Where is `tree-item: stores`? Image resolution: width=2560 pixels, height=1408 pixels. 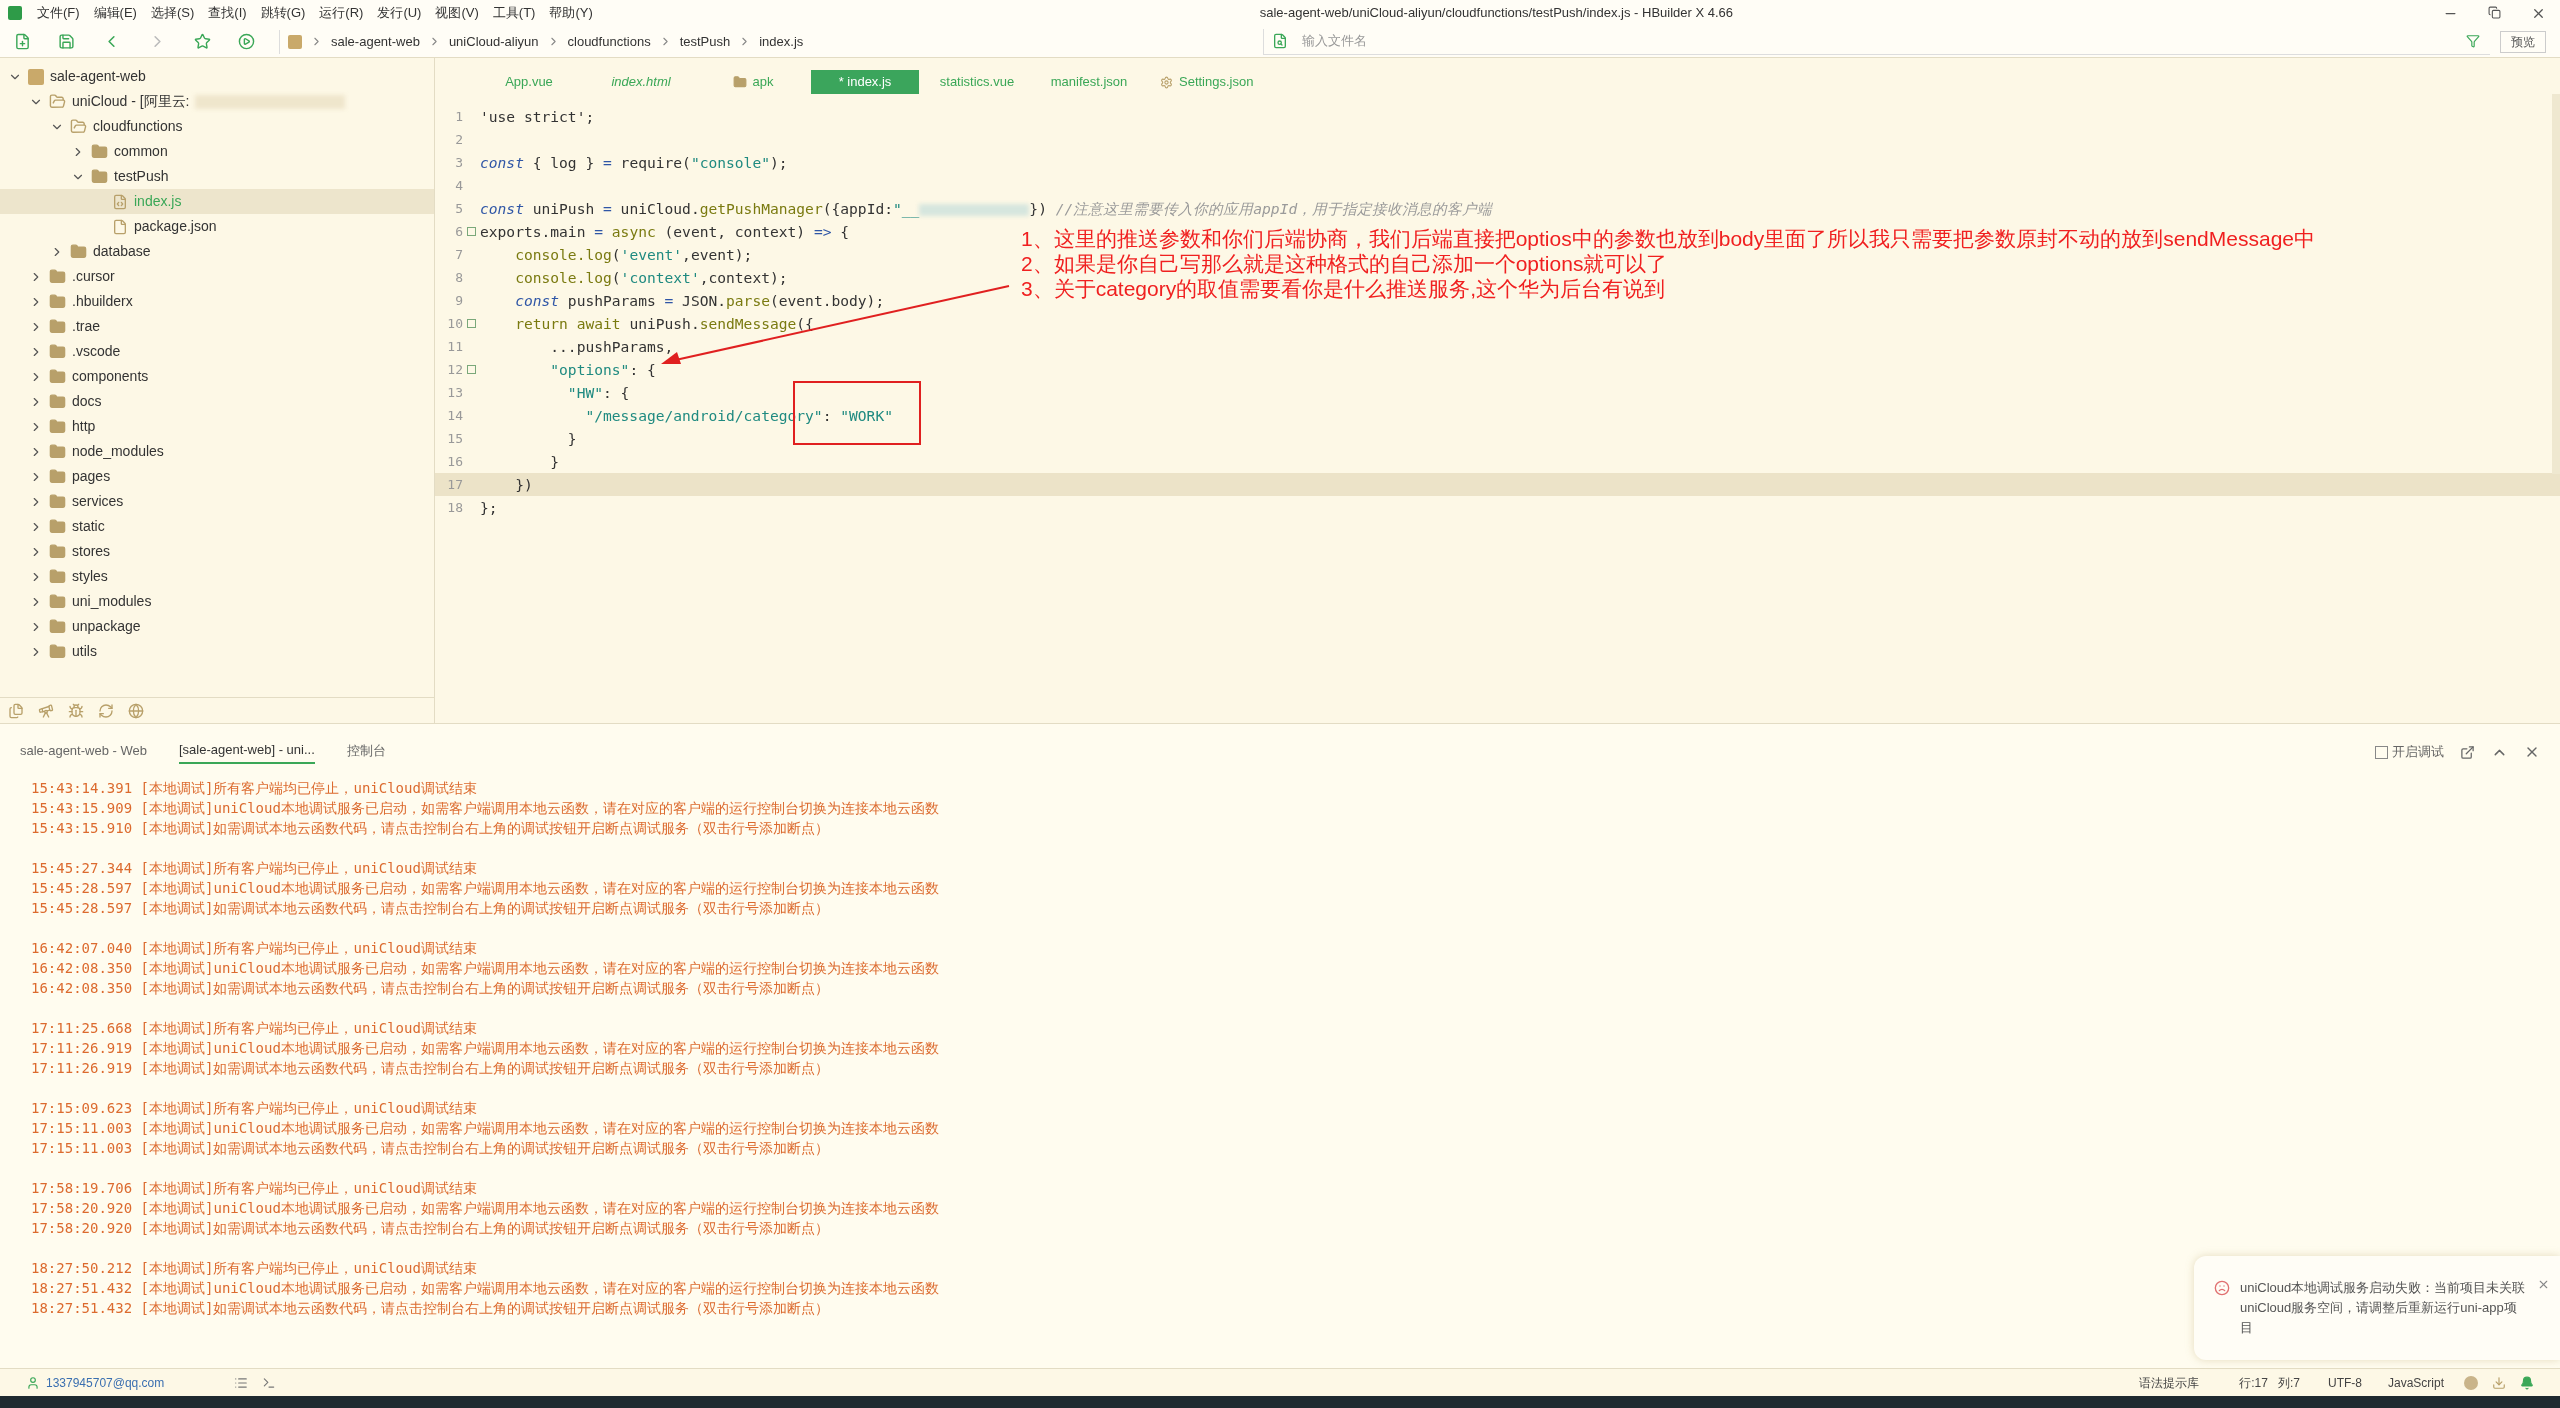
tree-item: stores is located at coordinates (217, 551).